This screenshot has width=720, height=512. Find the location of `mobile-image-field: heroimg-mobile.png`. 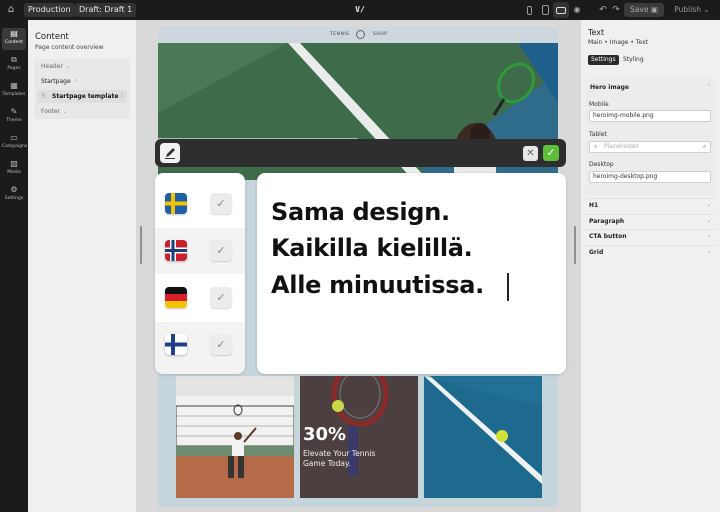

mobile-image-field: heroimg-mobile.png is located at coordinates (650, 116).